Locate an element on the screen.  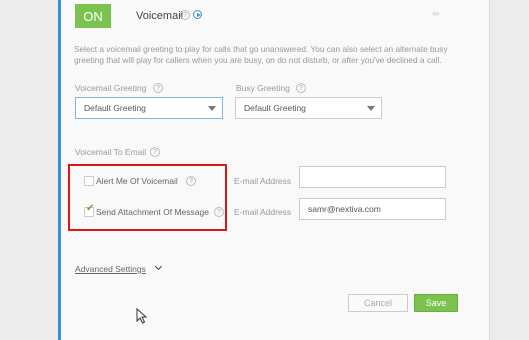
play-icon is located at coordinates (197, 14).